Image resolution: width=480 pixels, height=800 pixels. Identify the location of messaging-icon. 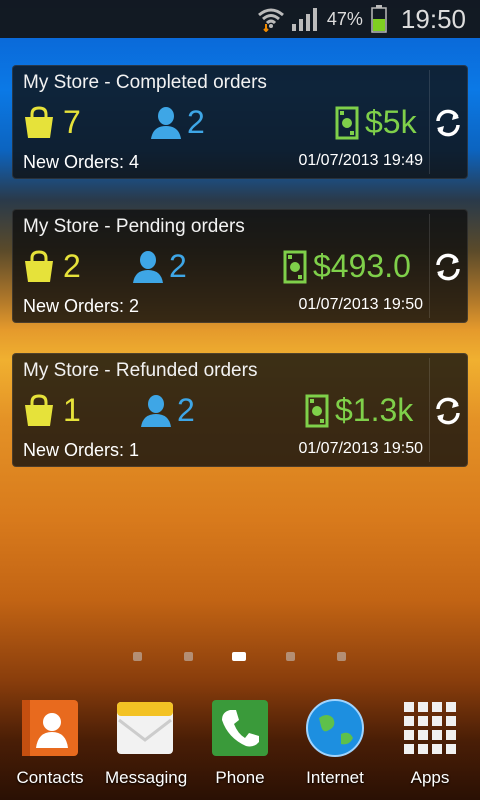
(145, 728).